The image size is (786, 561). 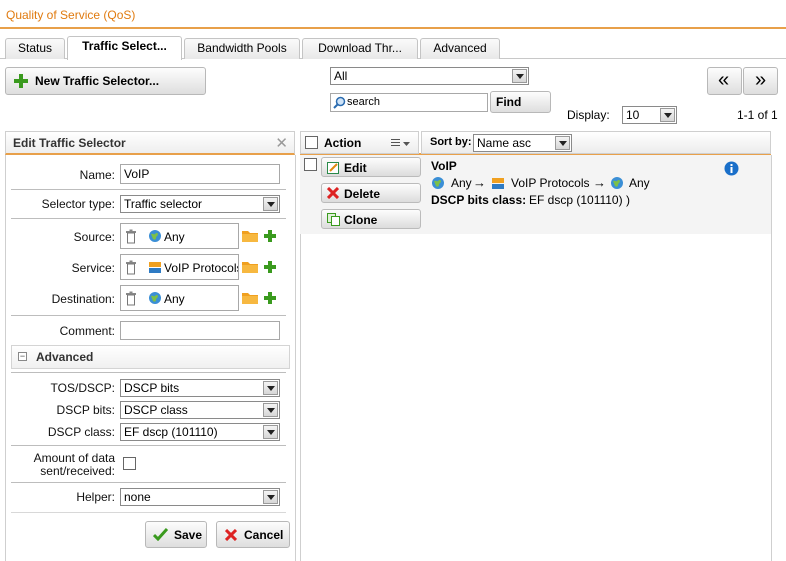 I want to click on dscp-class-select: EF dscp (101110), so click(x=200, y=432).